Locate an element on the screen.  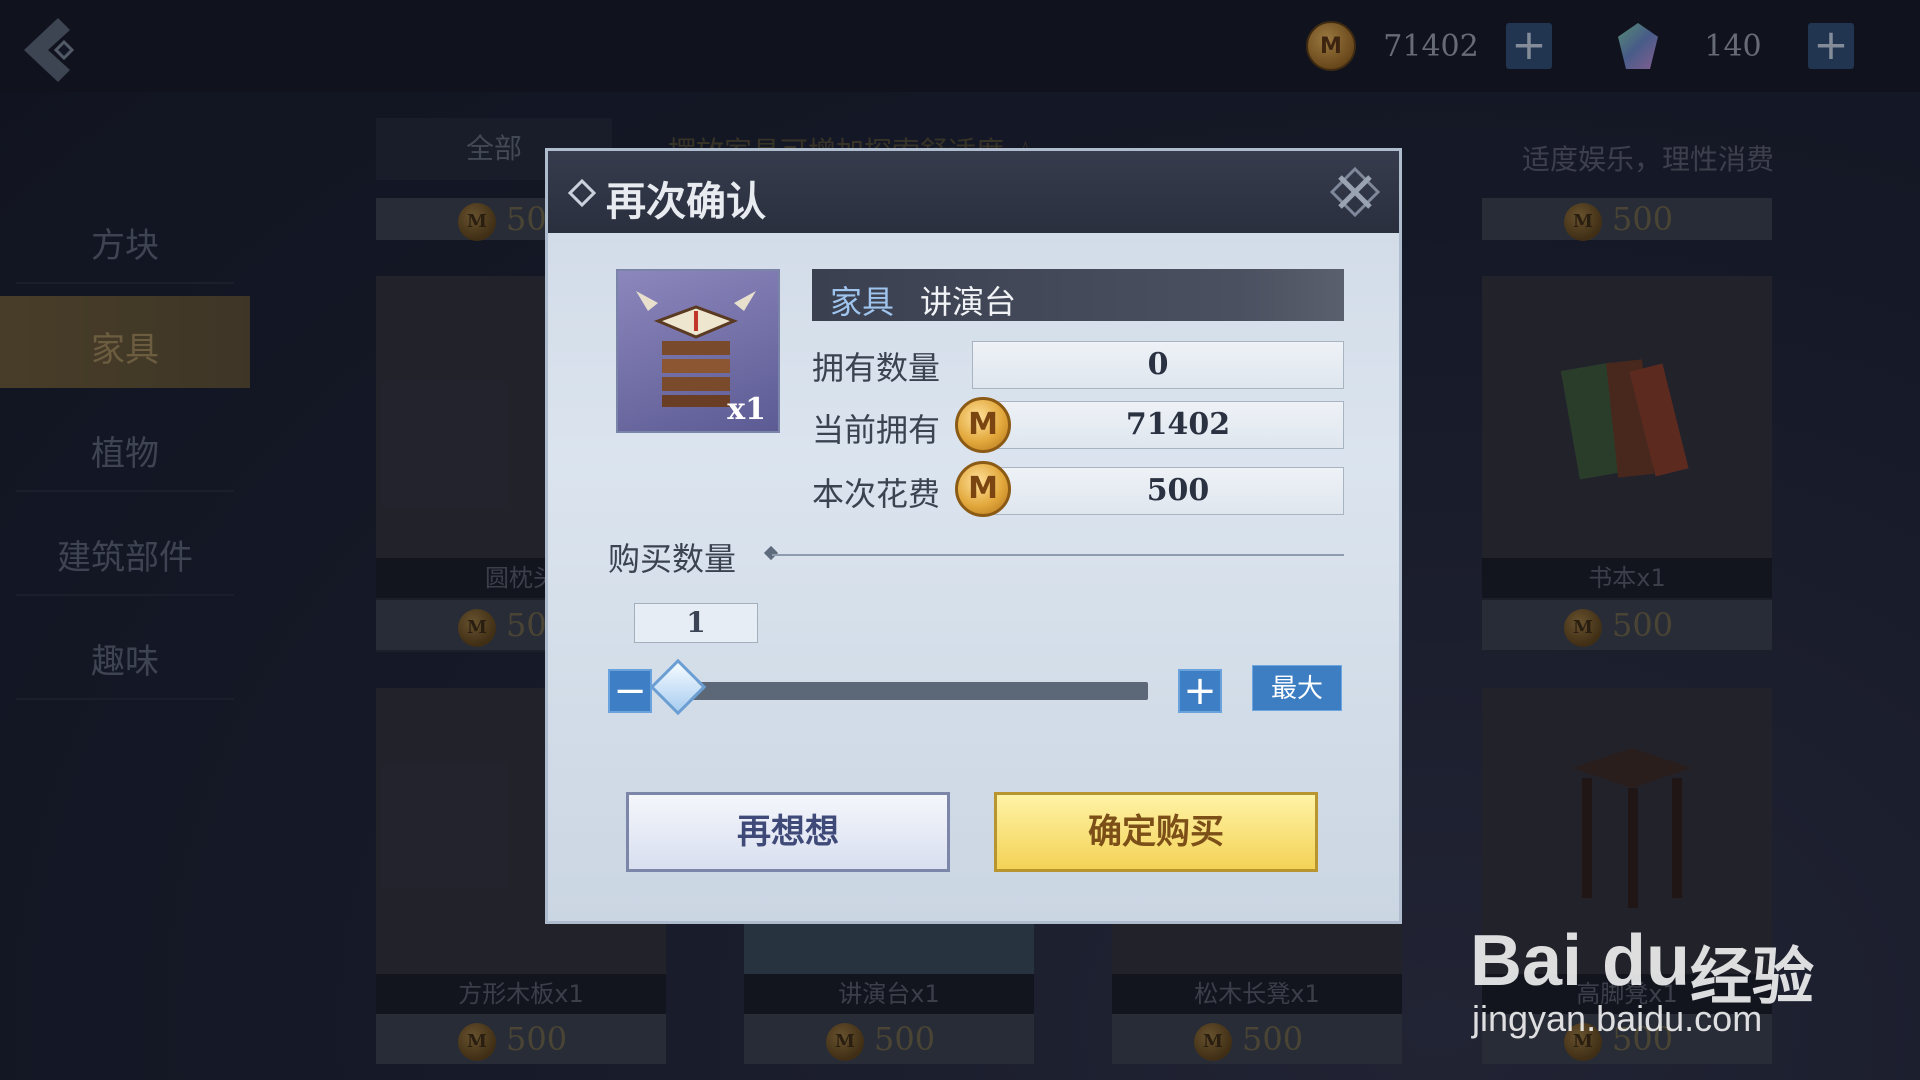
quantity-slider-handle is located at coordinates (678, 687).